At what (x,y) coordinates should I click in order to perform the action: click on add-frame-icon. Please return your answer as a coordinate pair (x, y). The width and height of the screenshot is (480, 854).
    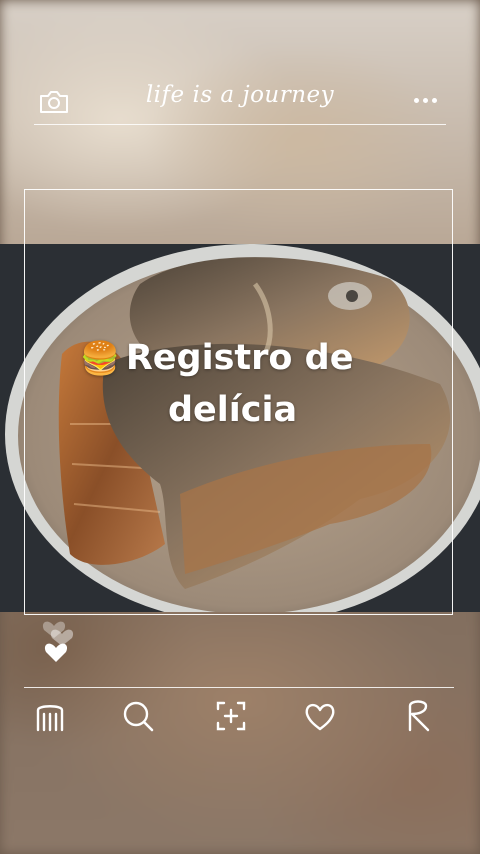
    Looking at the image, I should click on (231, 716).